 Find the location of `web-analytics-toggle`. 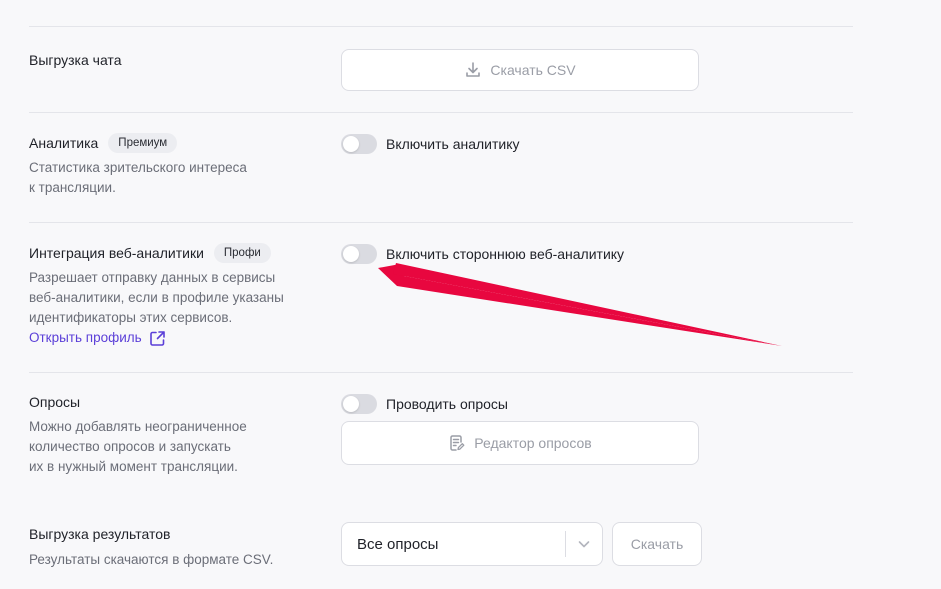

web-analytics-toggle is located at coordinates (359, 254).